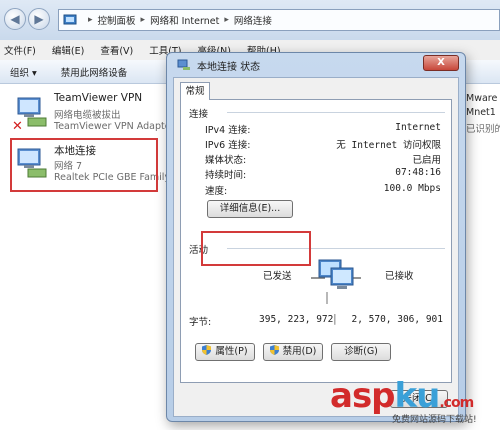  What do you see at coordinates (23, 72) in the screenshot?
I see `organize-button: 组织 ▾` at bounding box center [23, 72].